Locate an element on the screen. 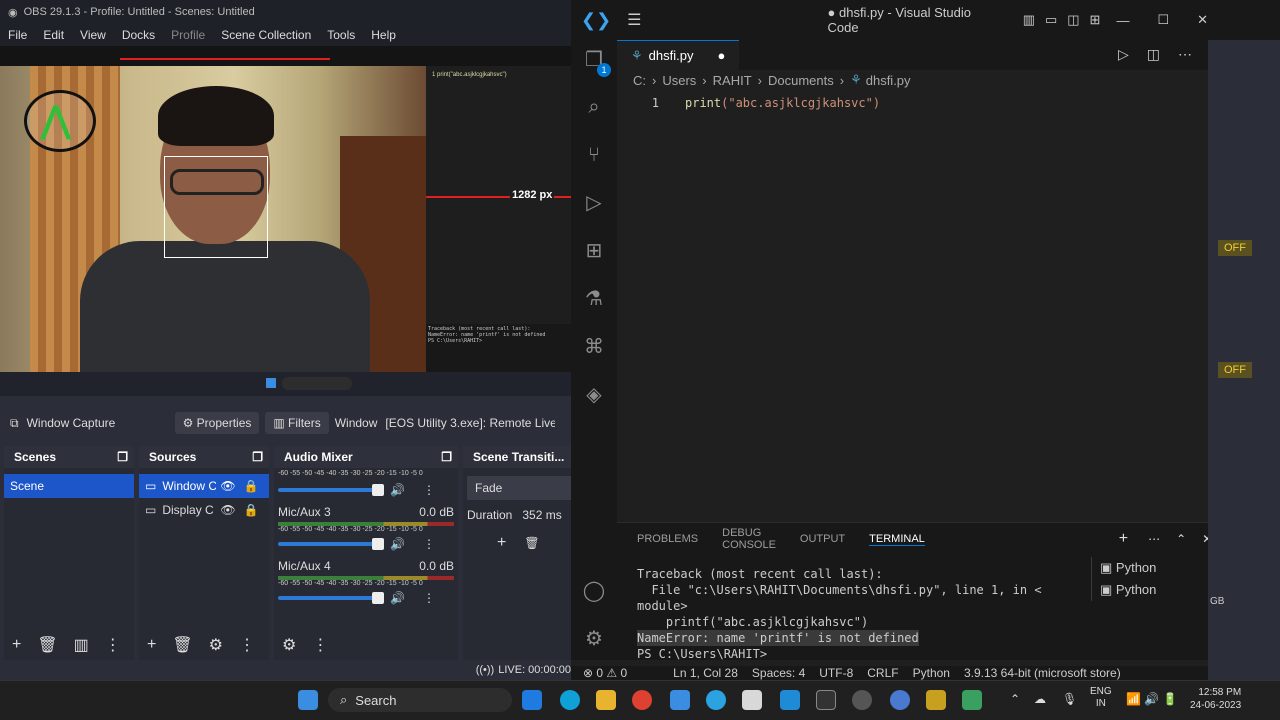 This screenshot has width=1280, height=720. maximize-button: ☐ is located at coordinates (1163, 20).